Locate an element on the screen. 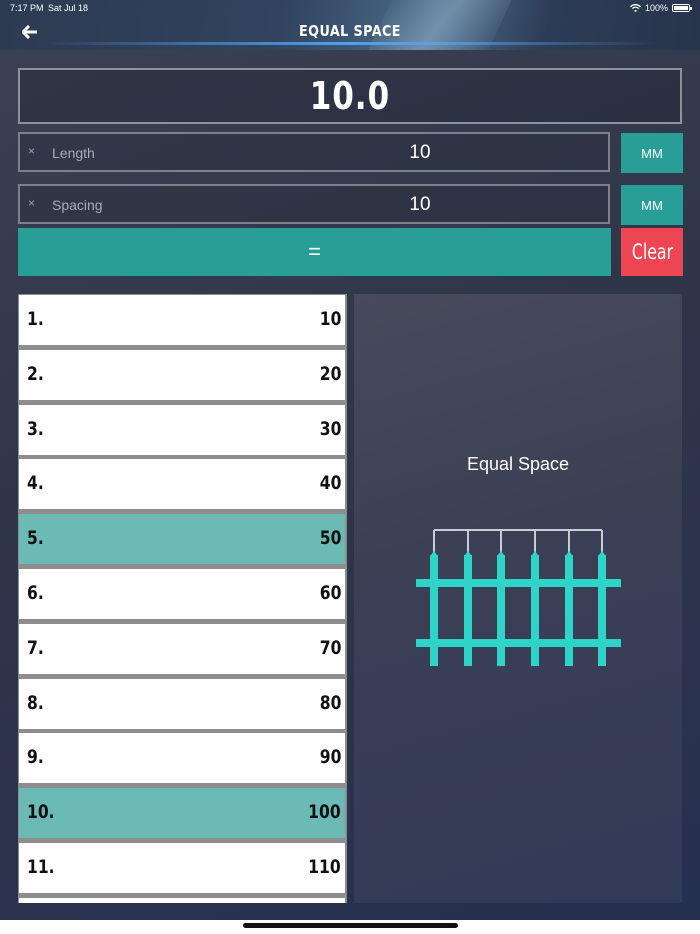 The width and height of the screenshot is (700, 934). status-right: 100% is located at coordinates (661, 8).